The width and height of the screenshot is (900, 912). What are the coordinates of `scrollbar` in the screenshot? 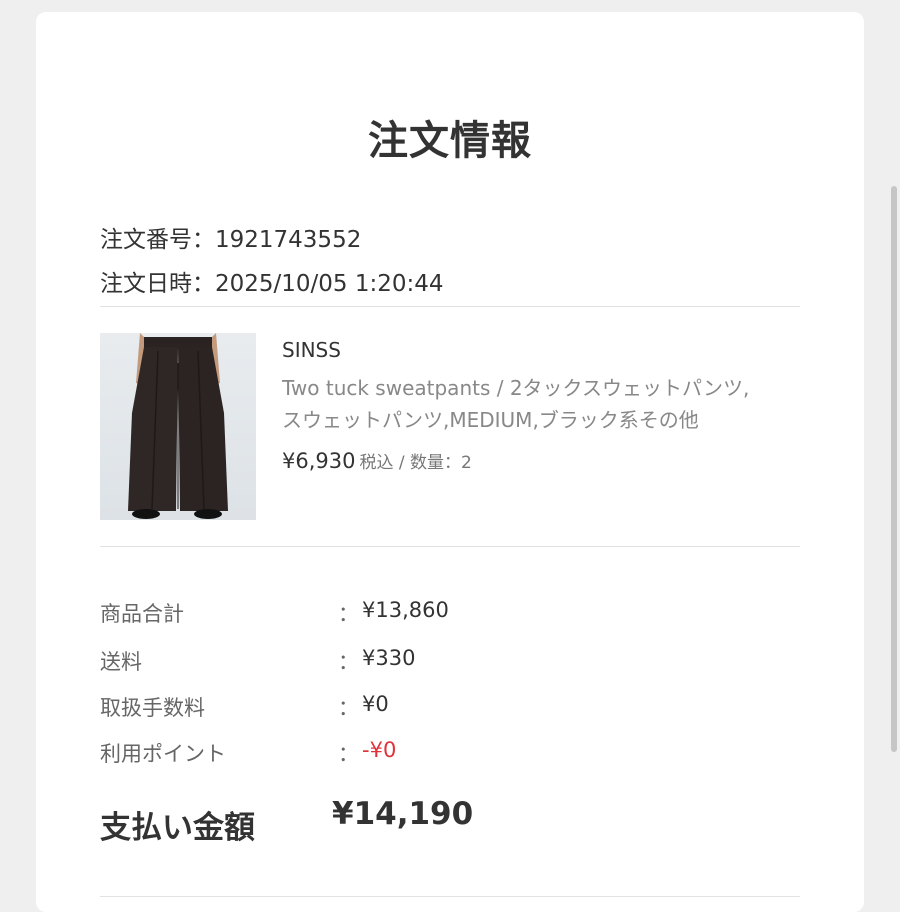 It's located at (894, 450).